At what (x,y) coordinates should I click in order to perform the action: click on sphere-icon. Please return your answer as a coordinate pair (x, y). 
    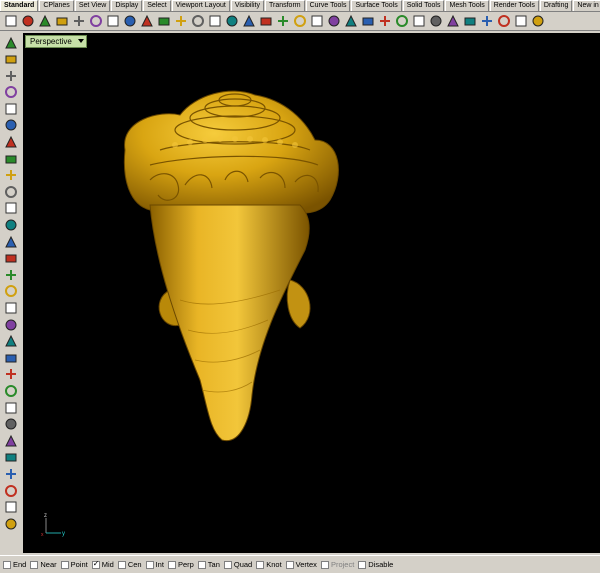
    Looking at the image, I should click on (11, 258).